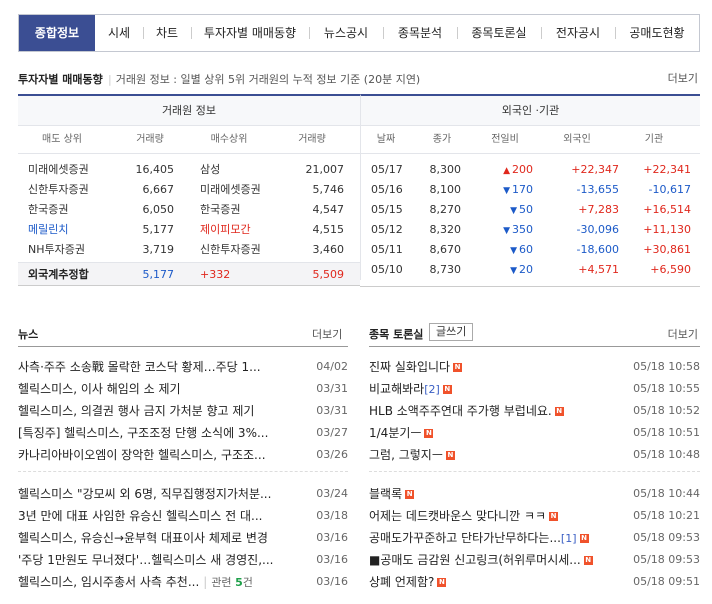  What do you see at coordinates (683, 78) in the screenshot?
I see `investor-more-link: 더보기` at bounding box center [683, 78].